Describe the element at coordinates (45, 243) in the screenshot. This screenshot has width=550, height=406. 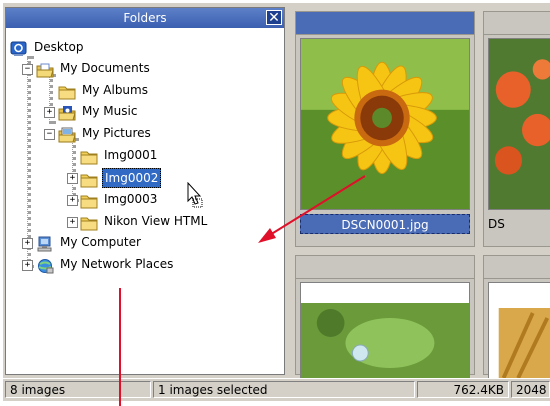
I see `computer-icon` at that location.